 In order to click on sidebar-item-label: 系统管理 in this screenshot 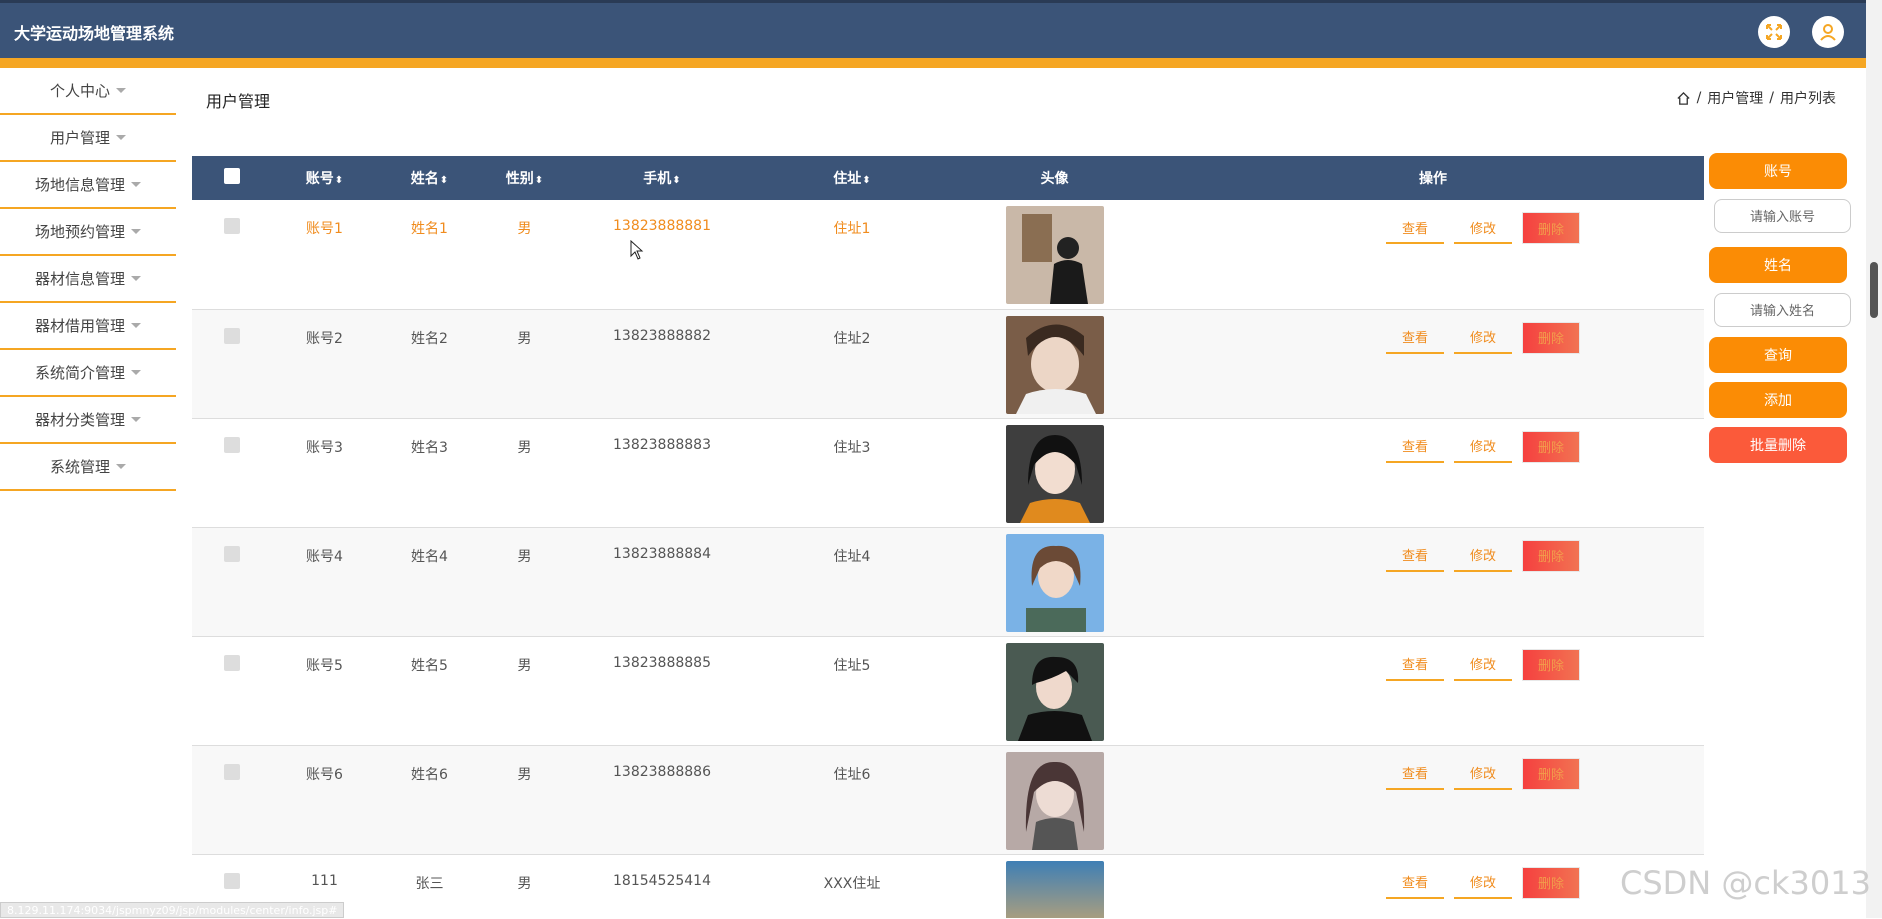, I will do `click(80, 466)`.